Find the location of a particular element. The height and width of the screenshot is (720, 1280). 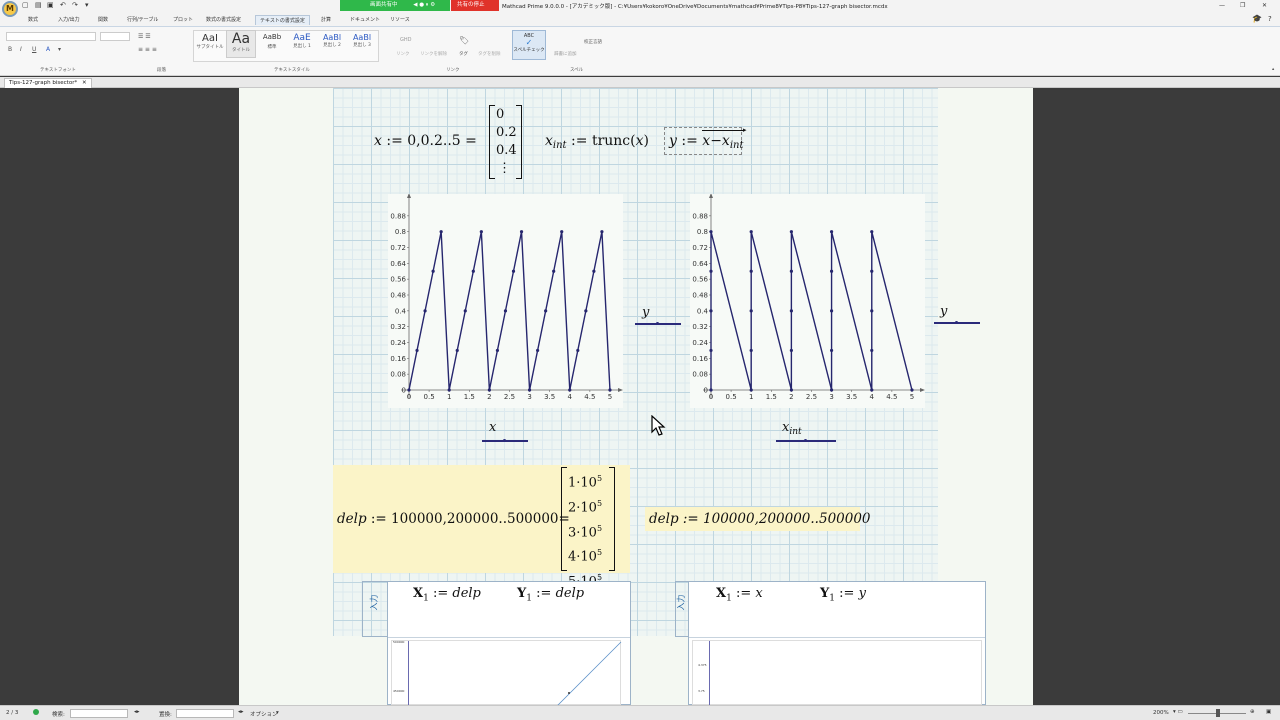

style-subtitle: AaI サブタイトル is located at coordinates (210, 41).